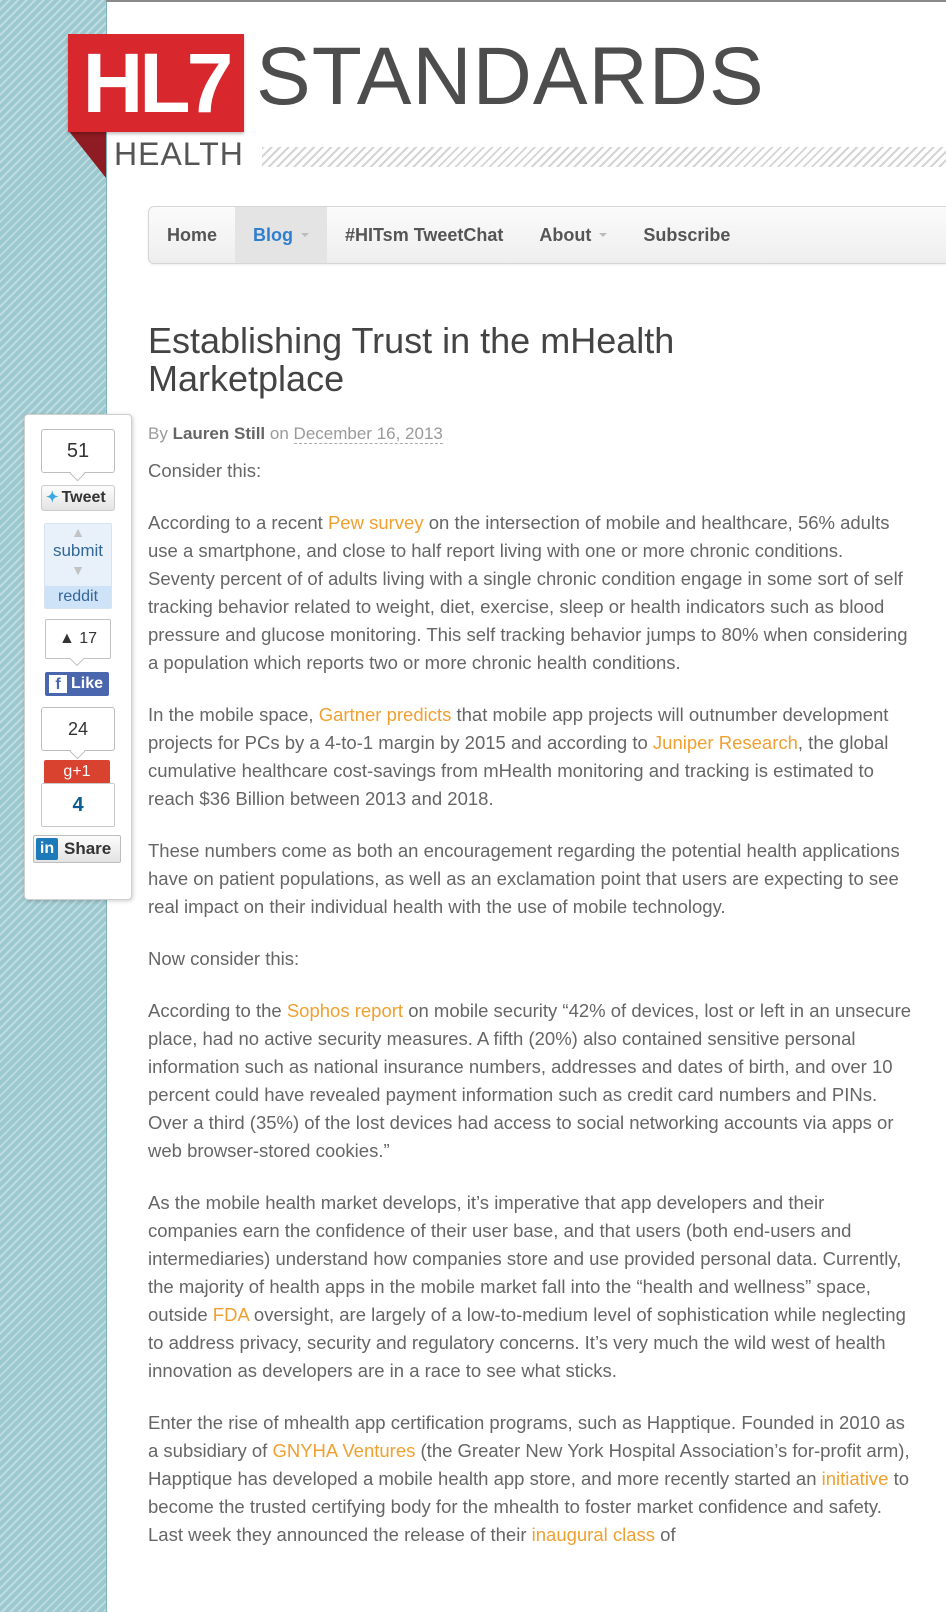 This screenshot has height=1612, width=946. What do you see at coordinates (78, 805) in the screenshot?
I see `linkedin-count: 4` at bounding box center [78, 805].